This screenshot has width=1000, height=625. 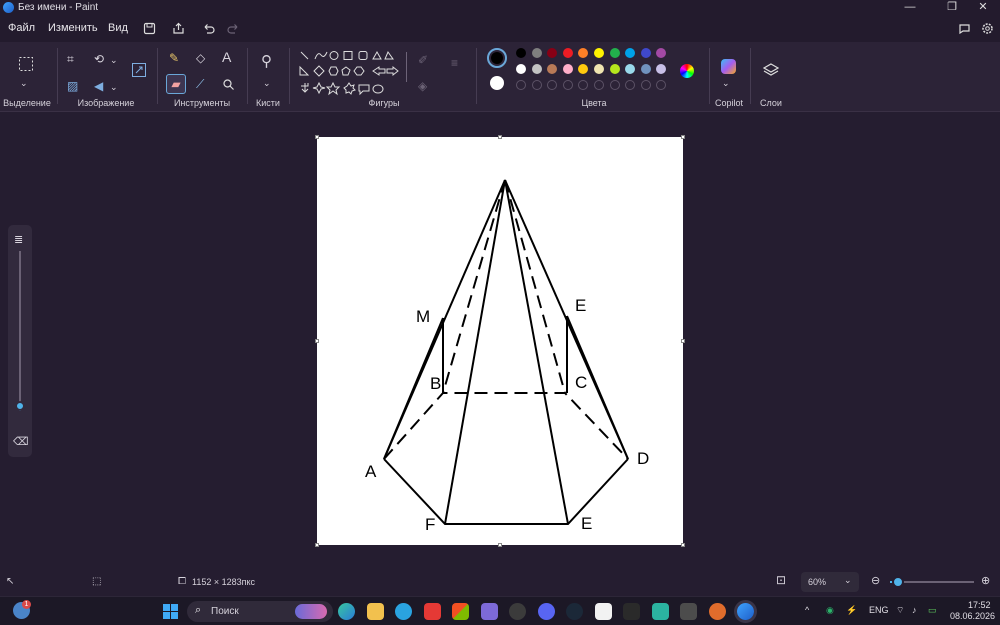 I want to click on battery-icon: ▭, so click(x=932, y=610).